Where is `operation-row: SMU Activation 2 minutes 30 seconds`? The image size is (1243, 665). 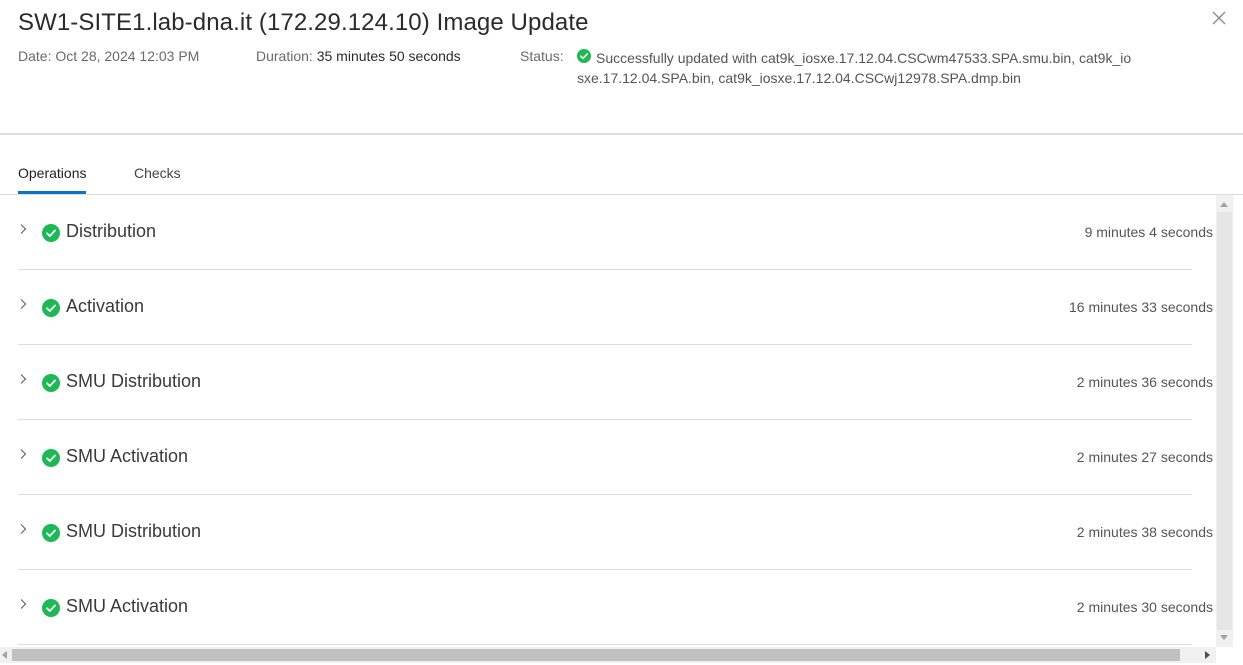
operation-row: SMU Activation 2 minutes 30 seconds is located at coordinates (615, 607).